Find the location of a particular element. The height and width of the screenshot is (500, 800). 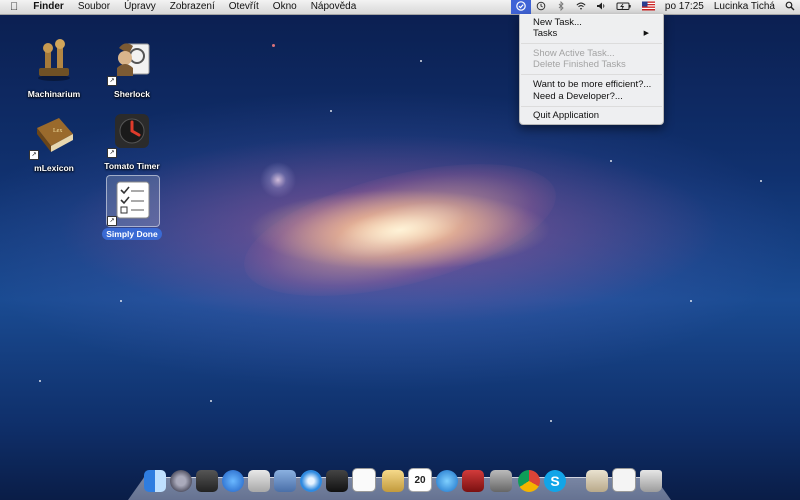

desktop-icon-label: Sherlock is located at coordinates (132, 94).